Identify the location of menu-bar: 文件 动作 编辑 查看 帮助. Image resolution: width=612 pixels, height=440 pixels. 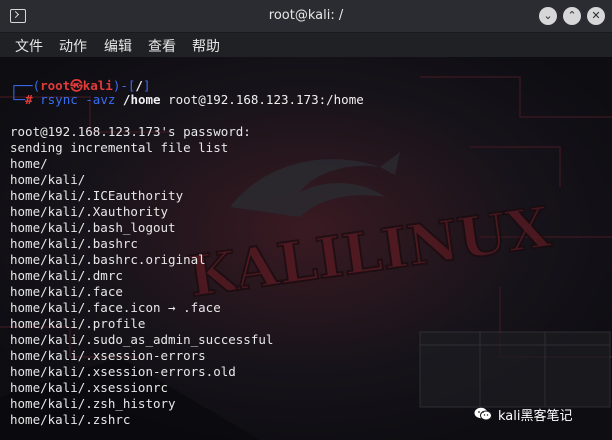
(306, 45).